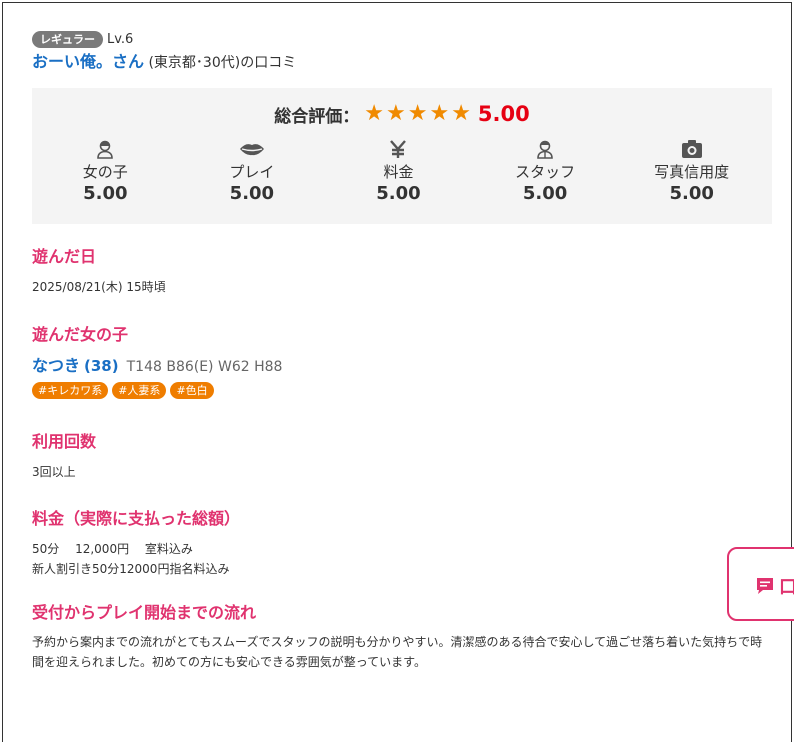  What do you see at coordinates (252, 149) in the screenshot?
I see `lips-icon` at bounding box center [252, 149].